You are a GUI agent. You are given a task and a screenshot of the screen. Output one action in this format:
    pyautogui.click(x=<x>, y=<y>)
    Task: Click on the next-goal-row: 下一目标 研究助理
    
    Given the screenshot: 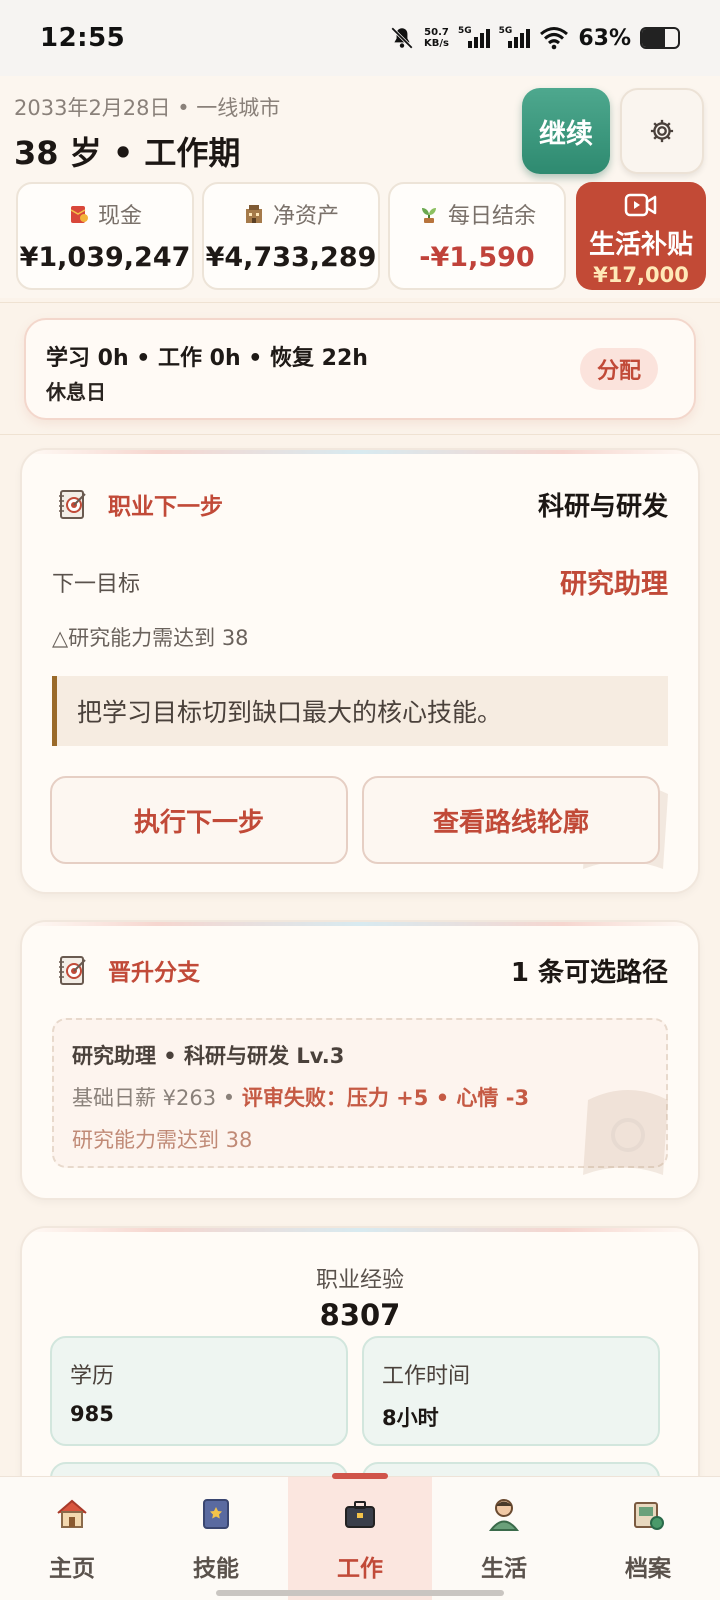 What is the action you would take?
    pyautogui.click(x=360, y=581)
    